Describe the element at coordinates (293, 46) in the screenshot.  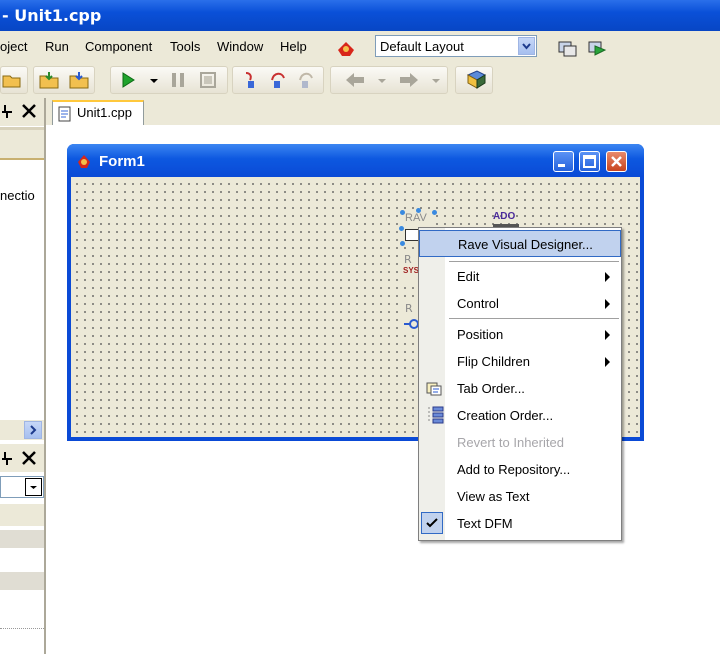
I see `menu-help: Help` at that location.